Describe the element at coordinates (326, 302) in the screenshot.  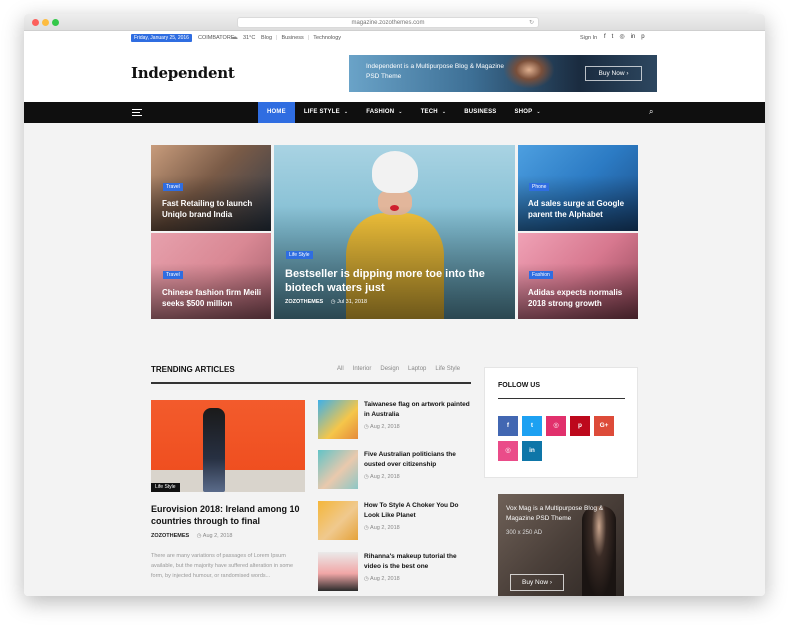
I see `tile-meta: ZOZOTHEMES ◷ Jul 31, 2018` at that location.